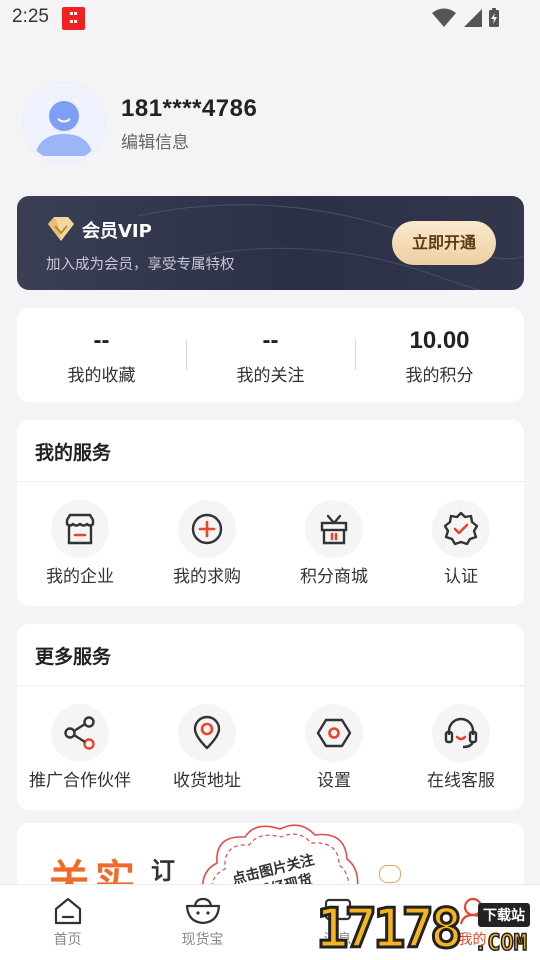 This screenshot has width=540, height=960. What do you see at coordinates (444, 17) in the screenshot?
I see `wifi-icon` at bounding box center [444, 17].